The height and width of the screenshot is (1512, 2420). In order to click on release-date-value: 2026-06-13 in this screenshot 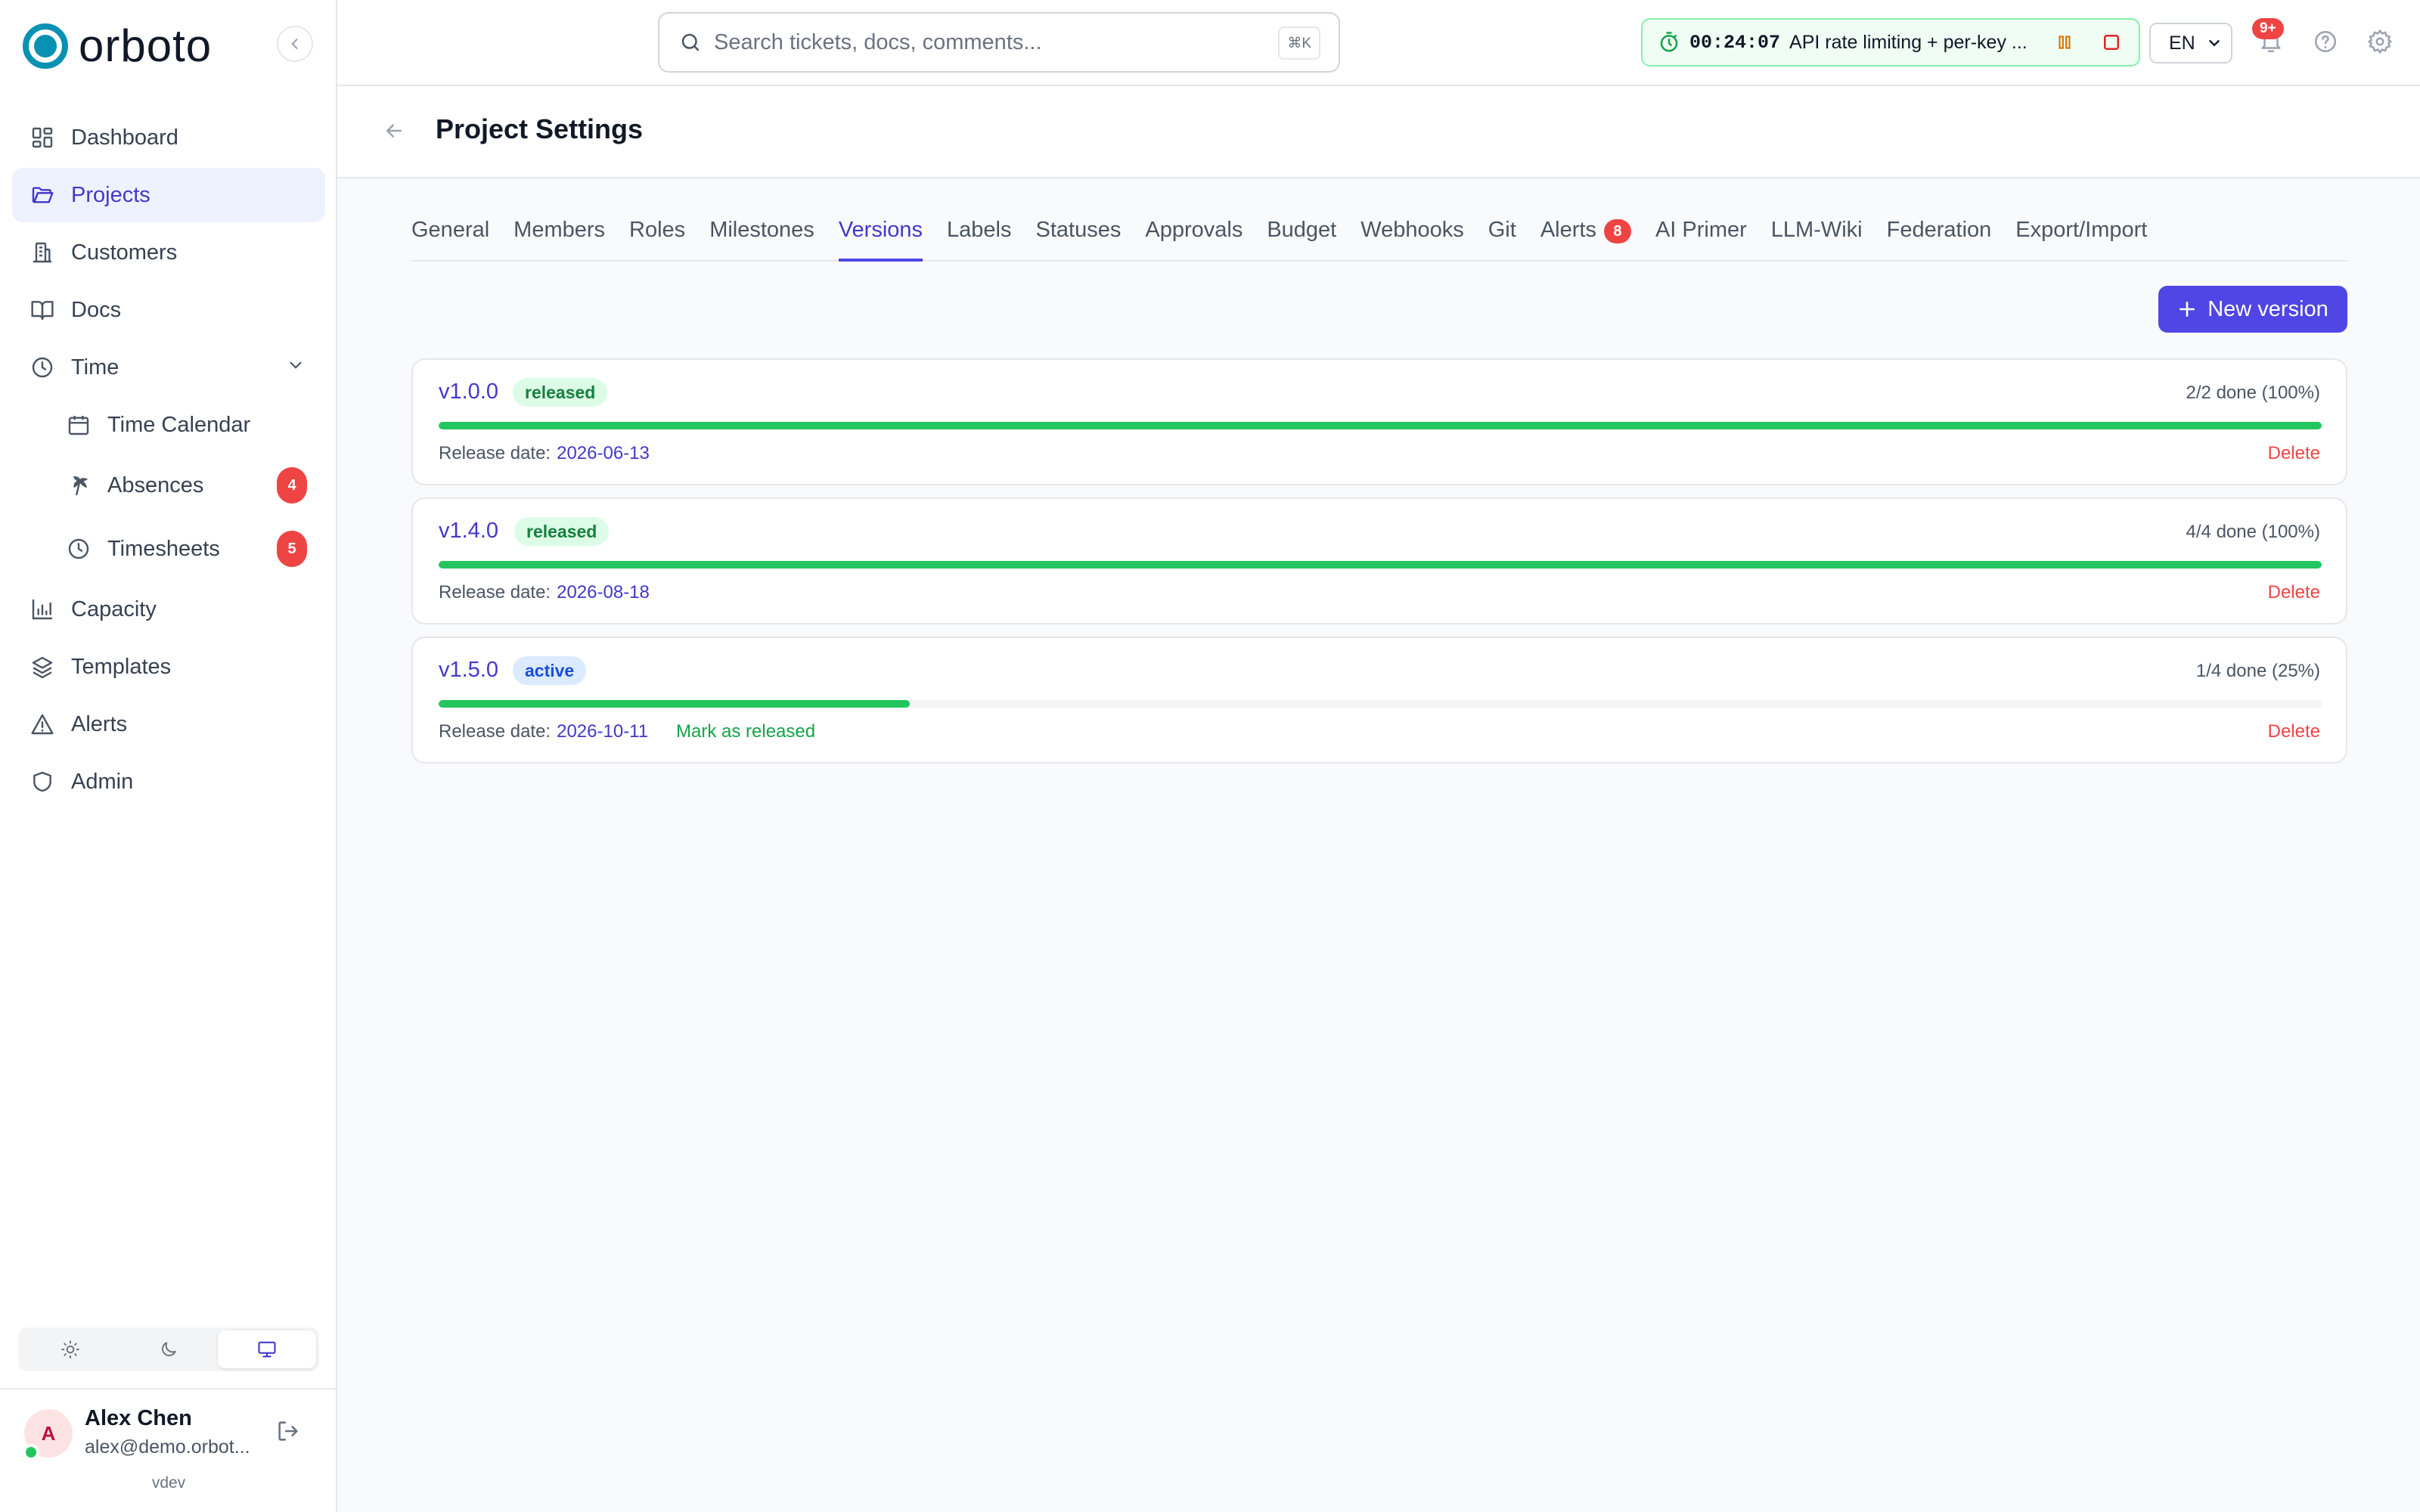, I will do `click(603, 453)`.